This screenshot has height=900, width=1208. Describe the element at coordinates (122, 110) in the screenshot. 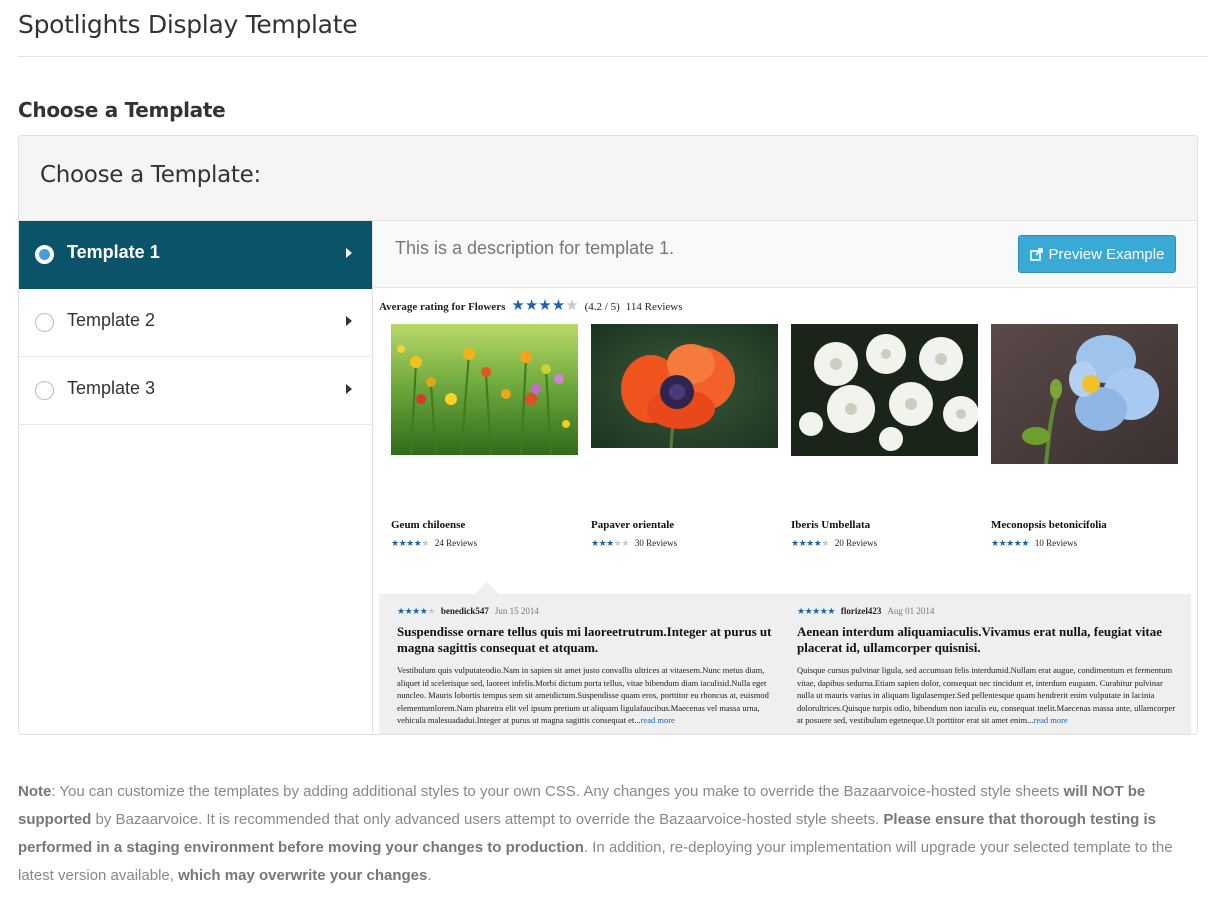

I see `section-title: Choose a Template` at that location.